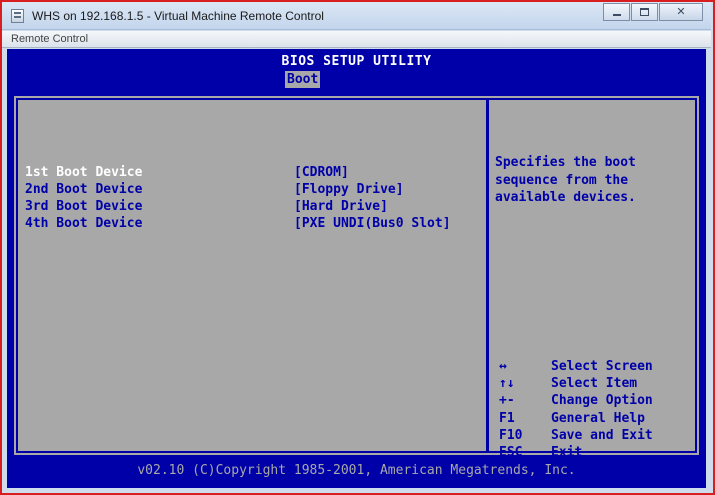  I want to click on boot-device-2-label: 2nd Boot Device, so click(83, 189).